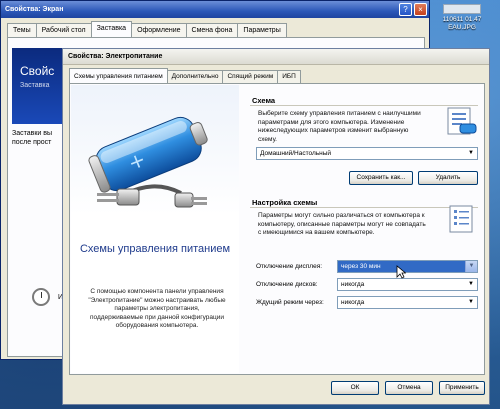 This screenshot has height=409, width=500. Describe the element at coordinates (401, 272) in the screenshot. I see `mouse-pointer-icon` at that location.